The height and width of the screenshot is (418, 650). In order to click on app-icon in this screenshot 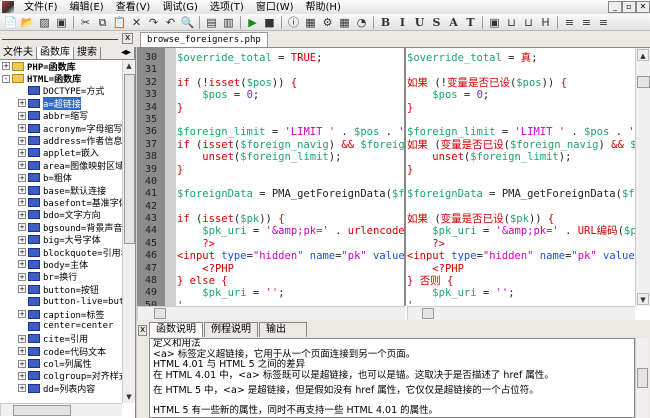, I will do `click(8, 7)`.